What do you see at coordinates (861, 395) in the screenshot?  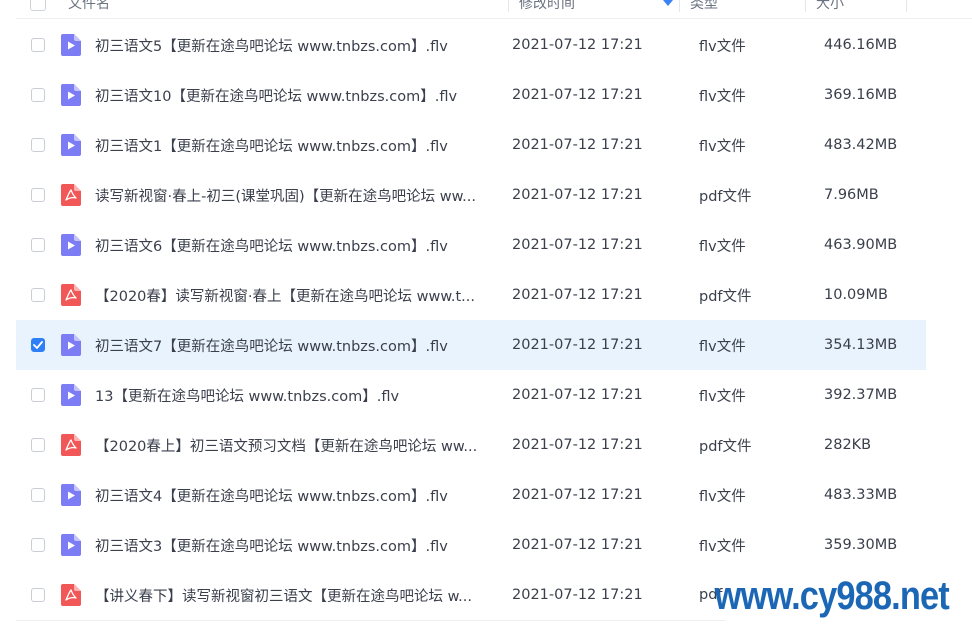 I see `file-size: 392.37MB` at bounding box center [861, 395].